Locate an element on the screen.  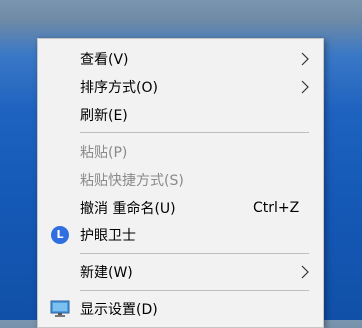
menu-item-display-settings: 显示设置(D) is located at coordinates (180, 309).